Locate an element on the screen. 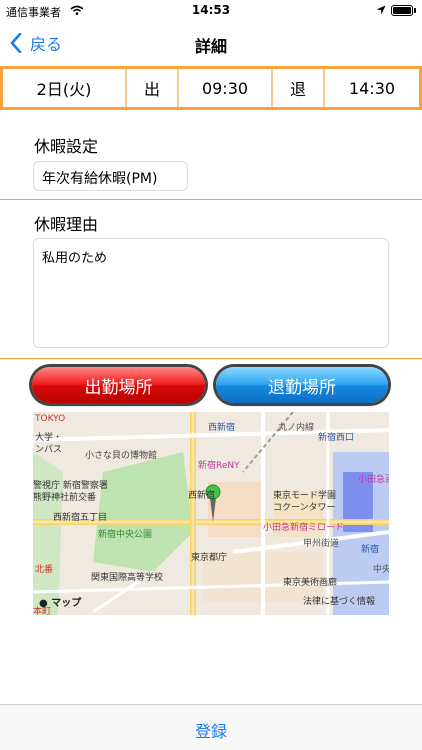 This screenshot has height=750, width=422. battery-icon is located at coordinates (402, 10).